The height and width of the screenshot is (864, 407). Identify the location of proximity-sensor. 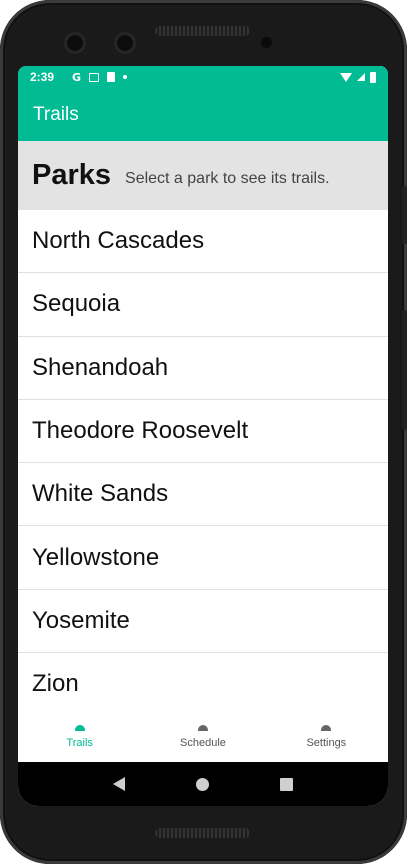
(266, 42).